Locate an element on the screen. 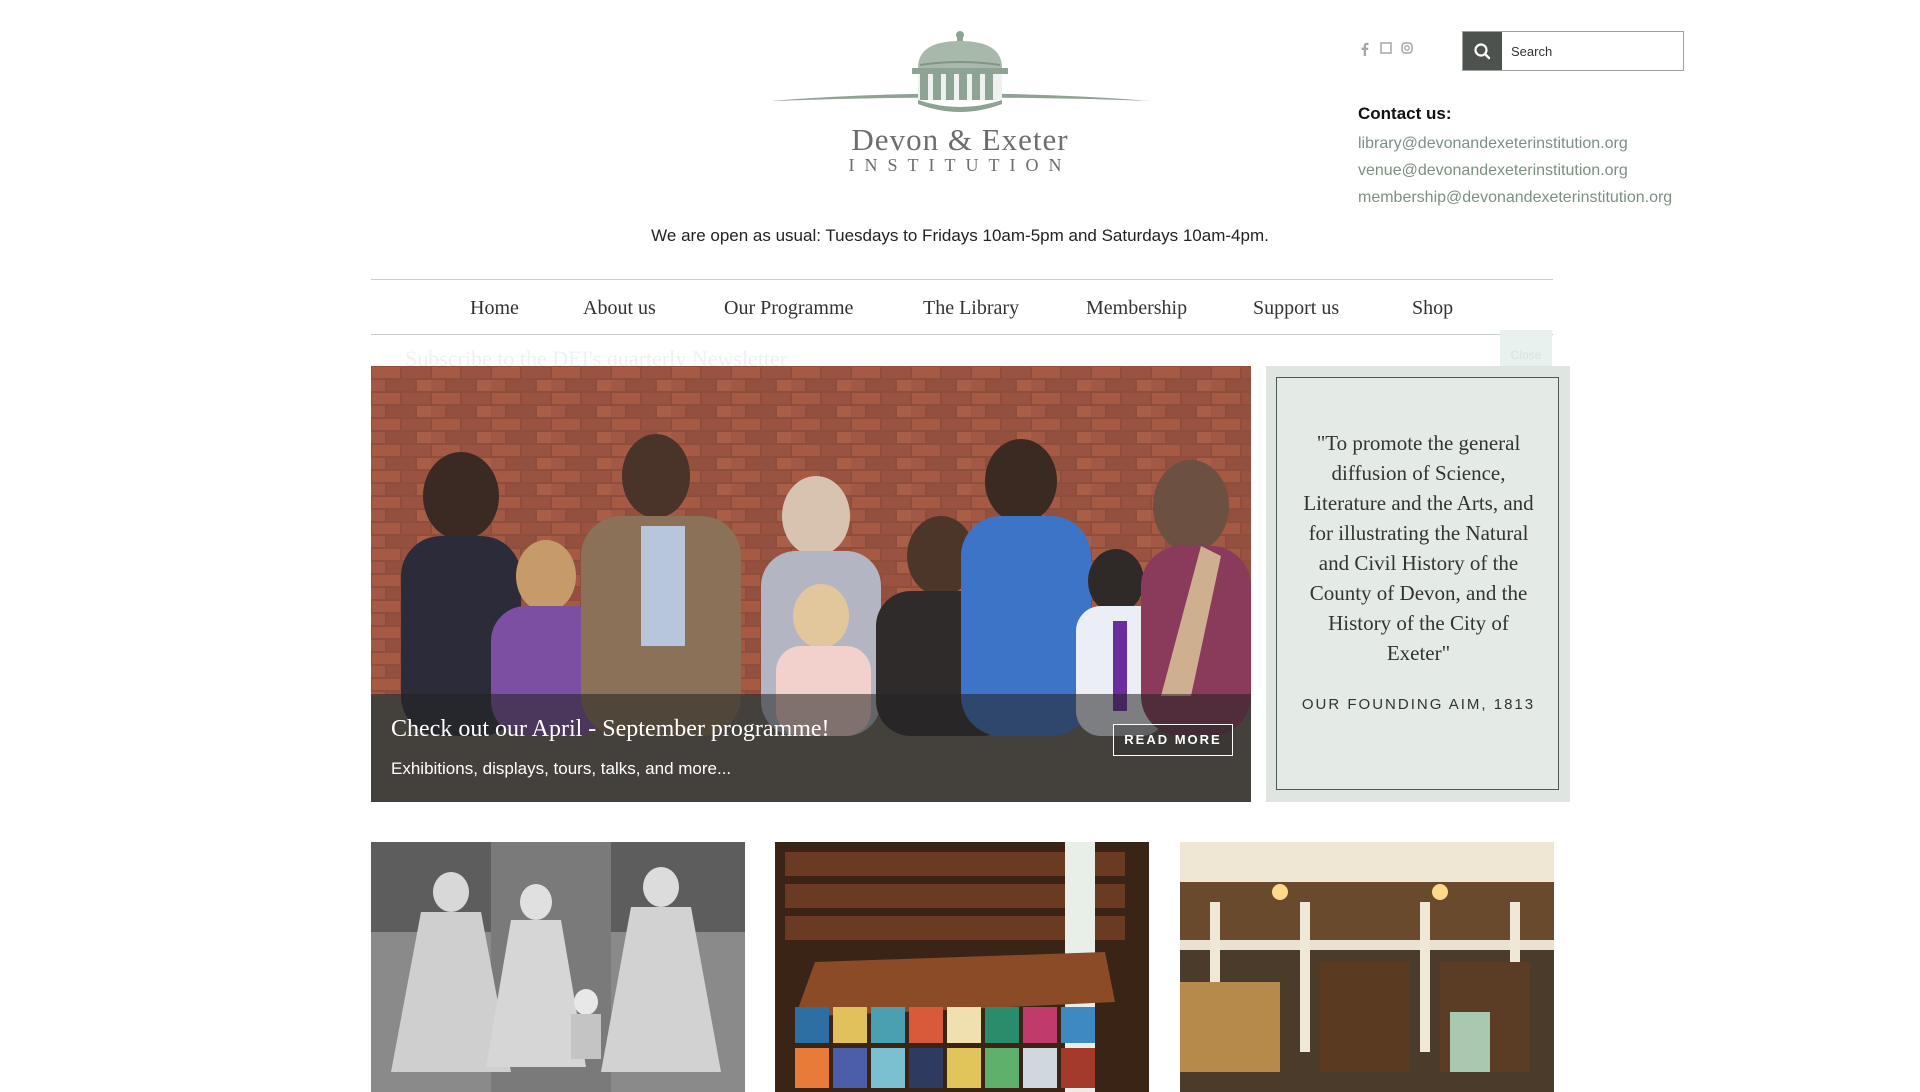  nav-item-about-us: About us is located at coordinates (619, 308).